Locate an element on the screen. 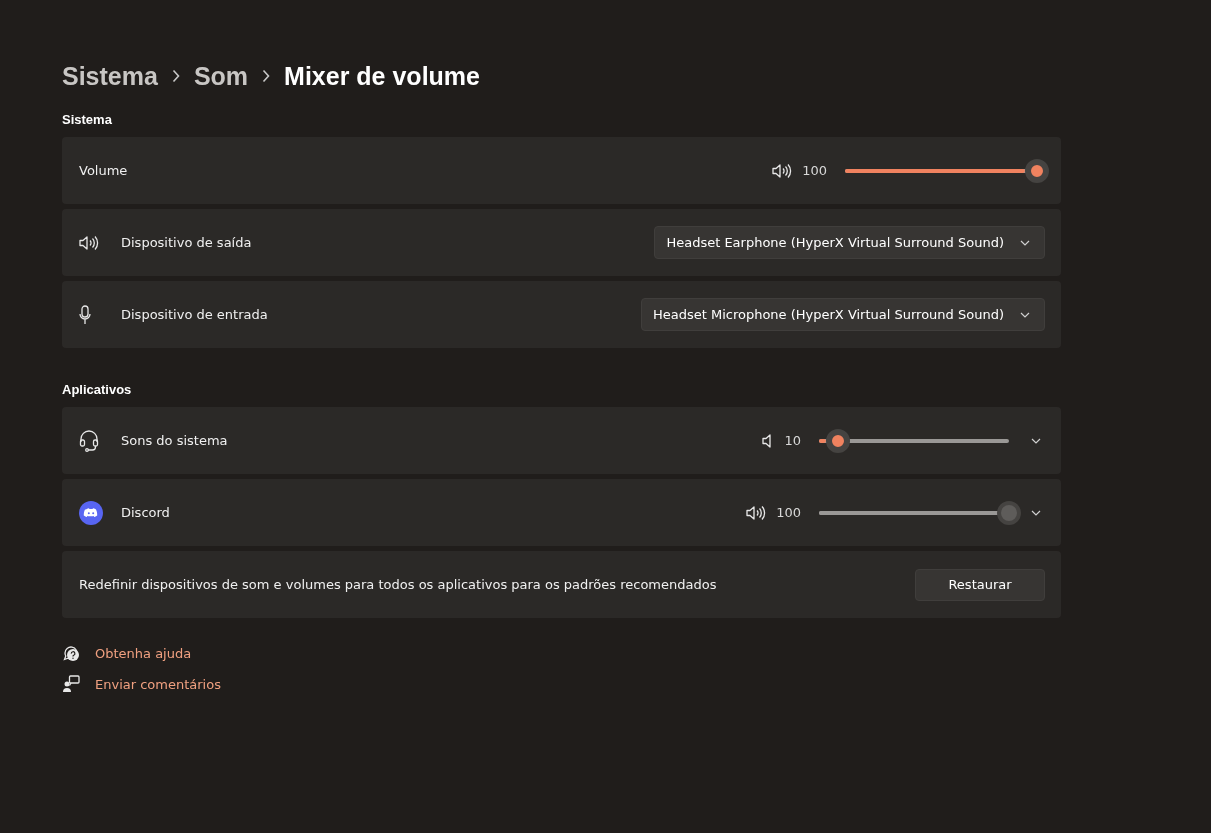 This screenshot has height=833, width=1211. app-name: Sons do sistema is located at coordinates (174, 440).